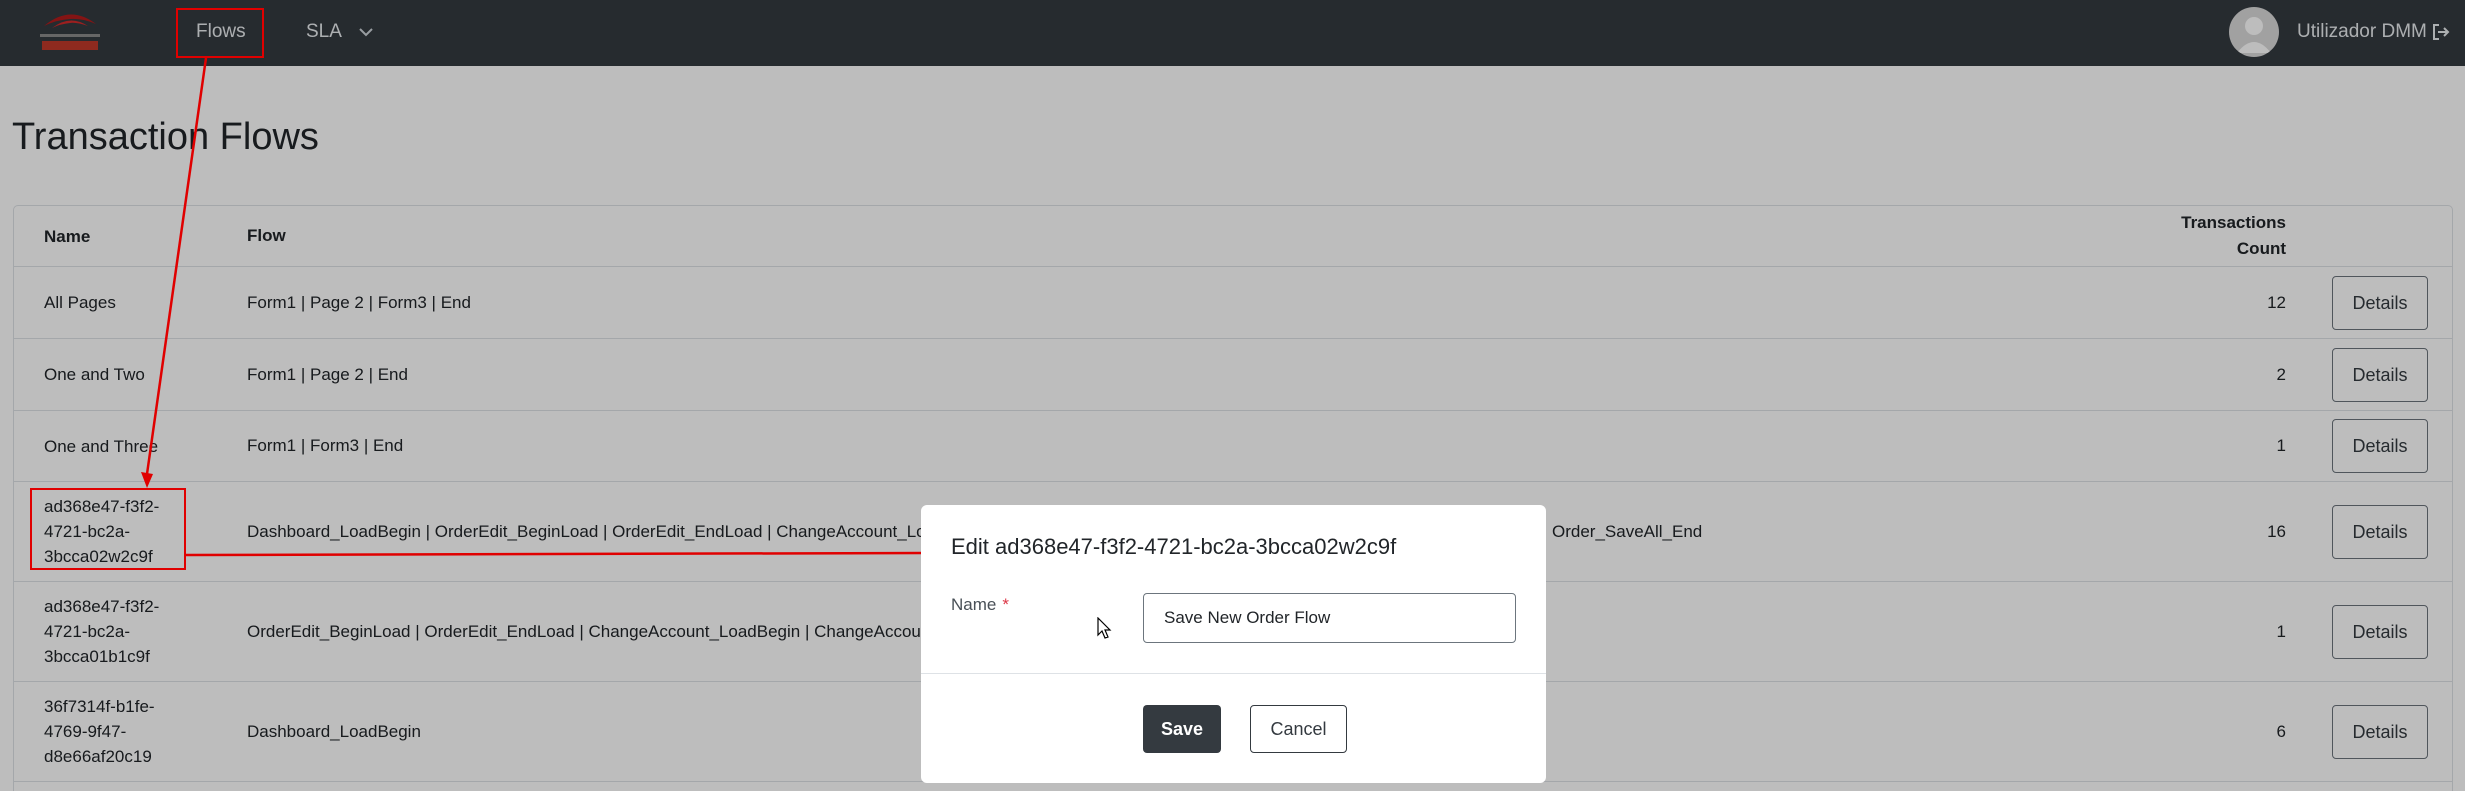 The image size is (2465, 791). What do you see at coordinates (1182, 729) in the screenshot?
I see `save-button: Save` at bounding box center [1182, 729].